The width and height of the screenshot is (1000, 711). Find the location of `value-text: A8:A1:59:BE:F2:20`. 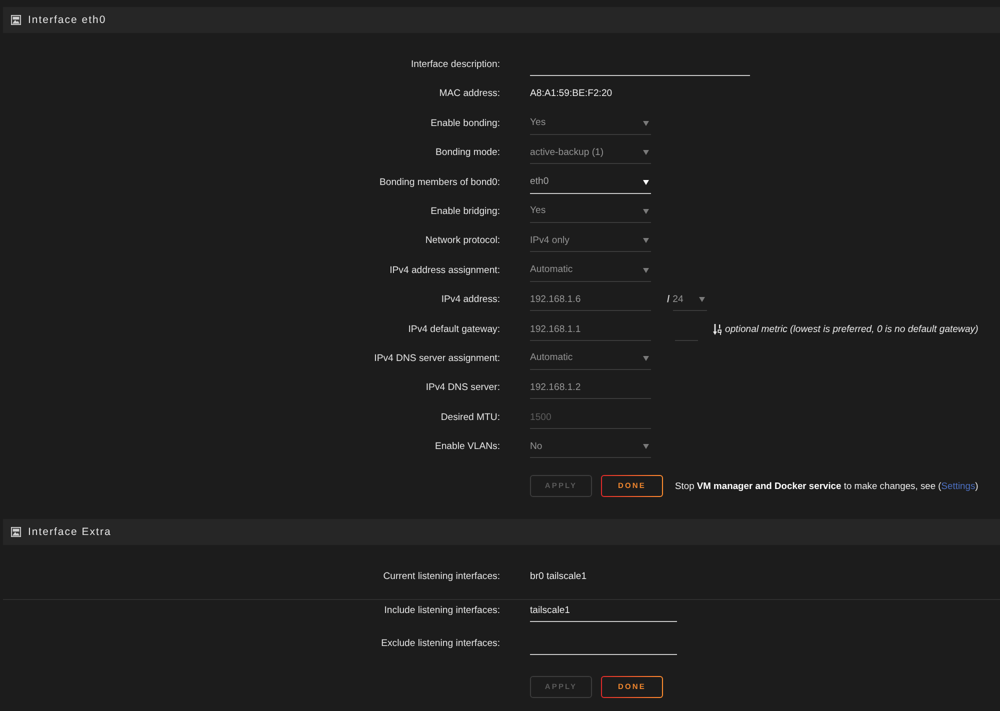

value-text: A8:A1:59:BE:F2:20 is located at coordinates (571, 94).